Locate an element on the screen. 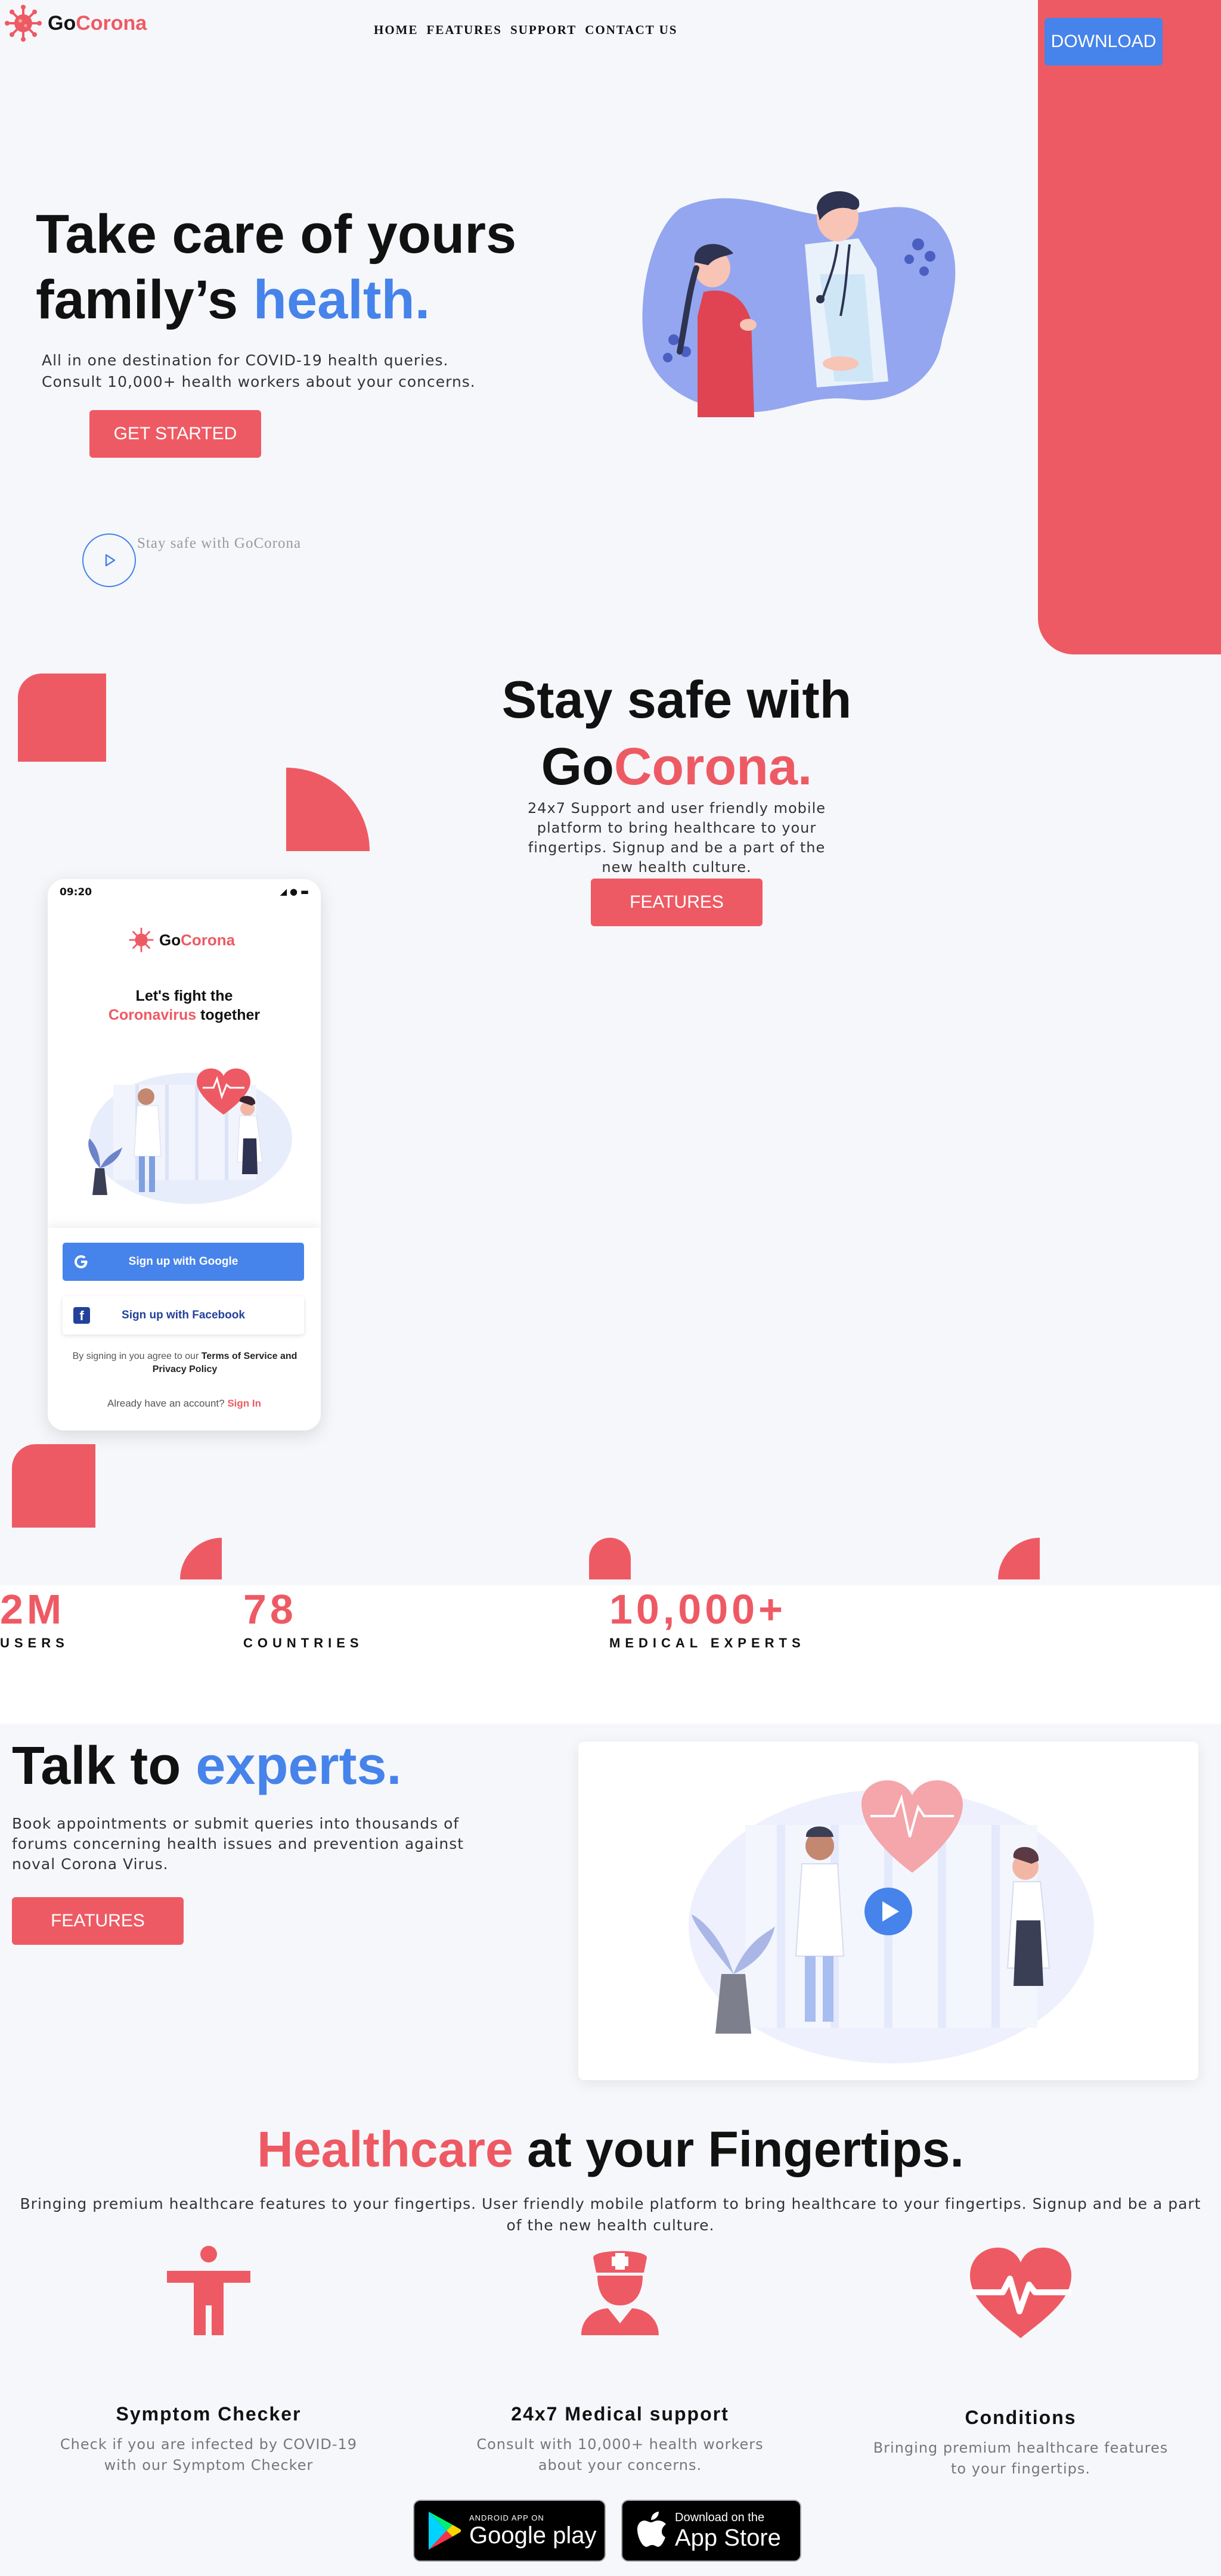 The image size is (1221, 2576). get-started-button: GET STARTED is located at coordinates (175, 434).